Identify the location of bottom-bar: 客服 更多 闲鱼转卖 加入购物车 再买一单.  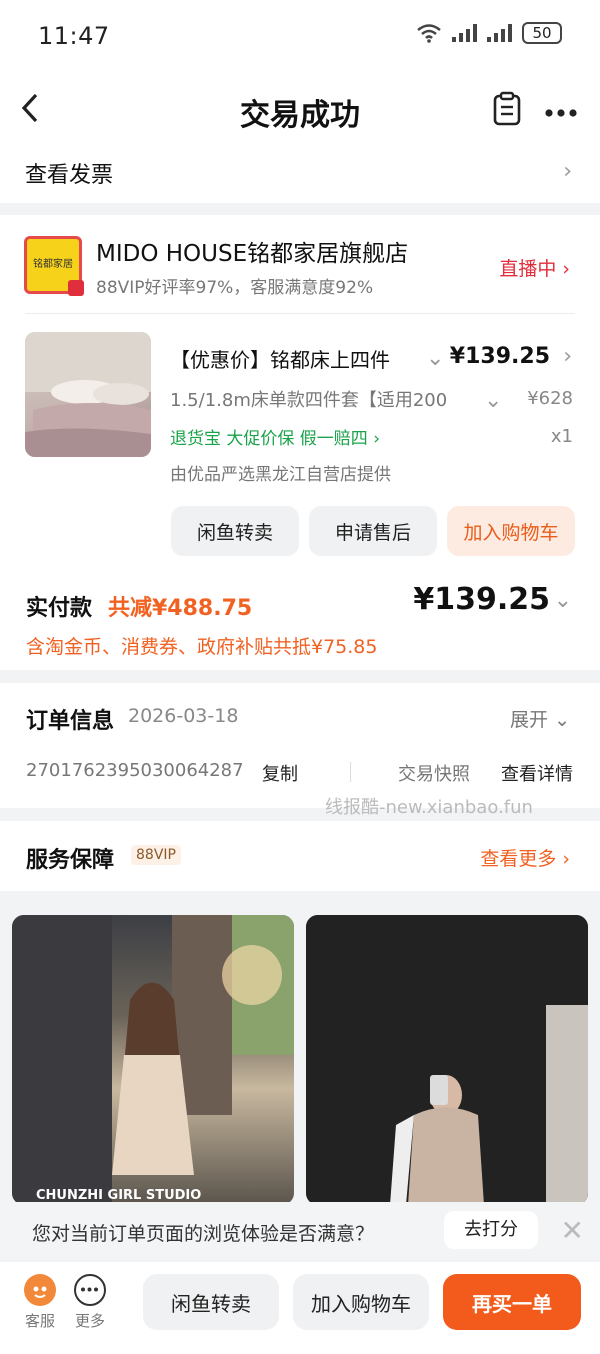
(300, 1308).